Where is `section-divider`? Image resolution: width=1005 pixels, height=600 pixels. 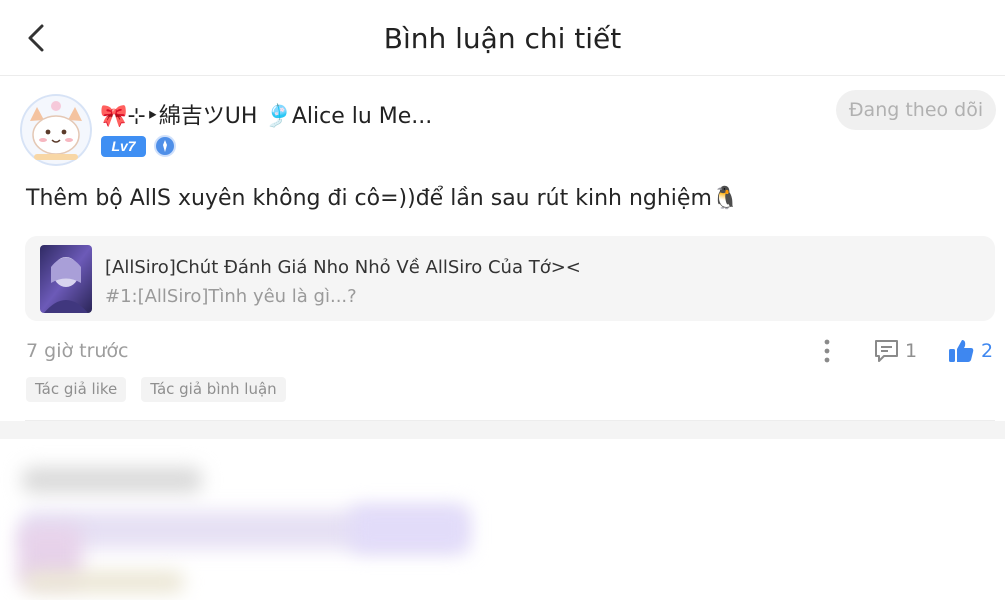
section-divider is located at coordinates (502, 430).